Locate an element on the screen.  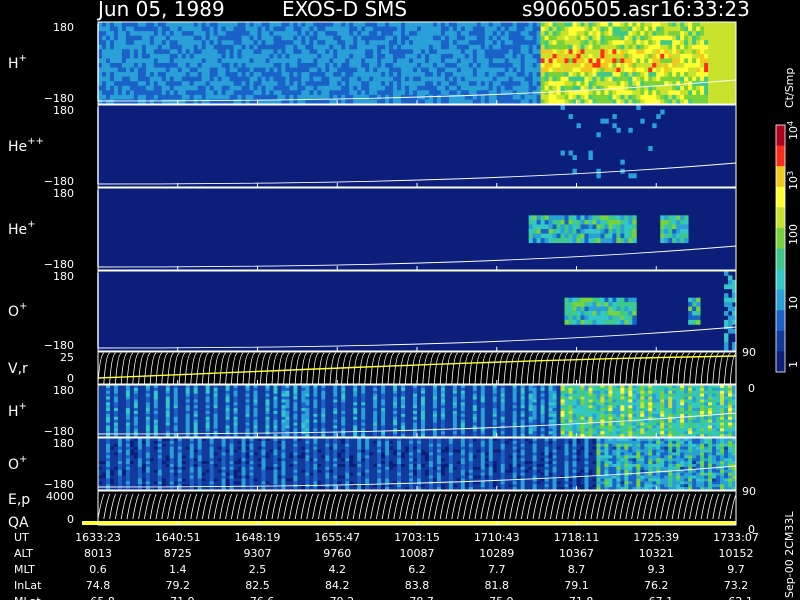
cell-mlat: −71.8 is located at coordinates (577, 597).